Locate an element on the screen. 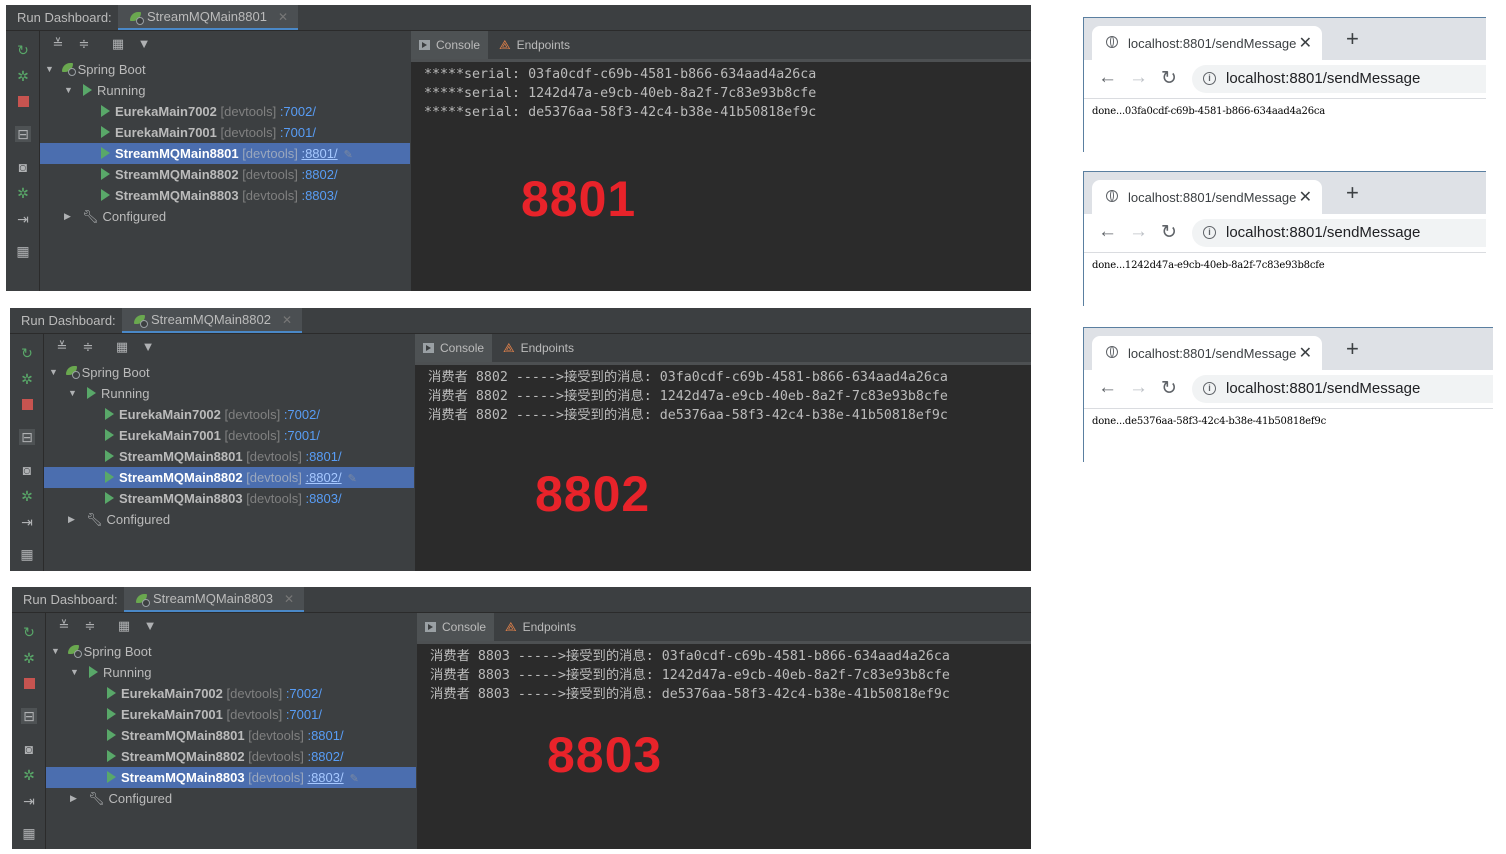 Image resolution: width=1506 pixels, height=854 pixels. port-link: :8802/ is located at coordinates (325, 756).